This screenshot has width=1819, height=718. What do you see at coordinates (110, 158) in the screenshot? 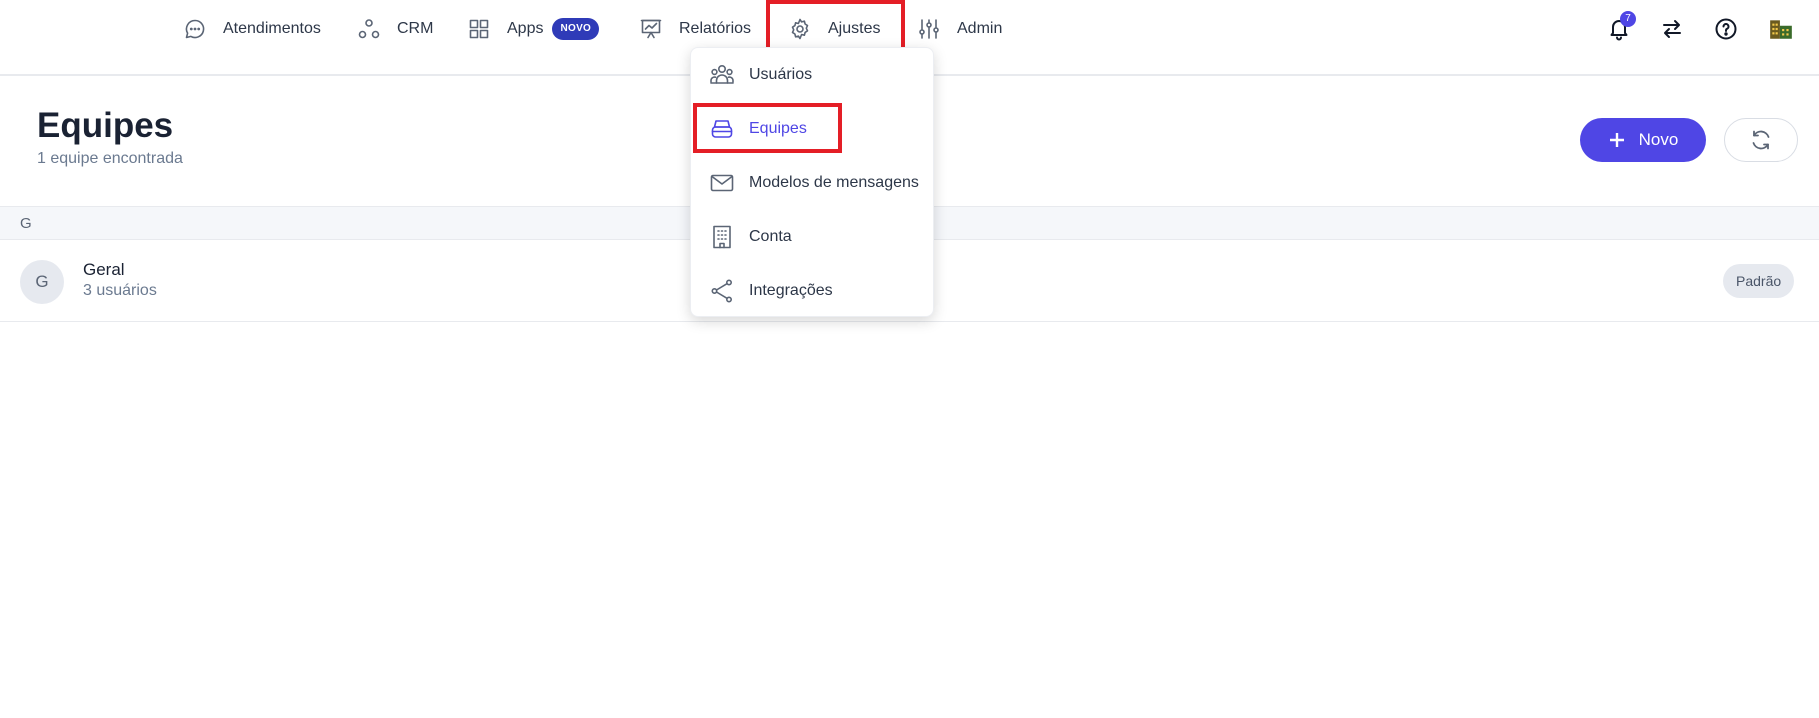
I see `page-subtitle: 1 equipe encontrada` at bounding box center [110, 158].